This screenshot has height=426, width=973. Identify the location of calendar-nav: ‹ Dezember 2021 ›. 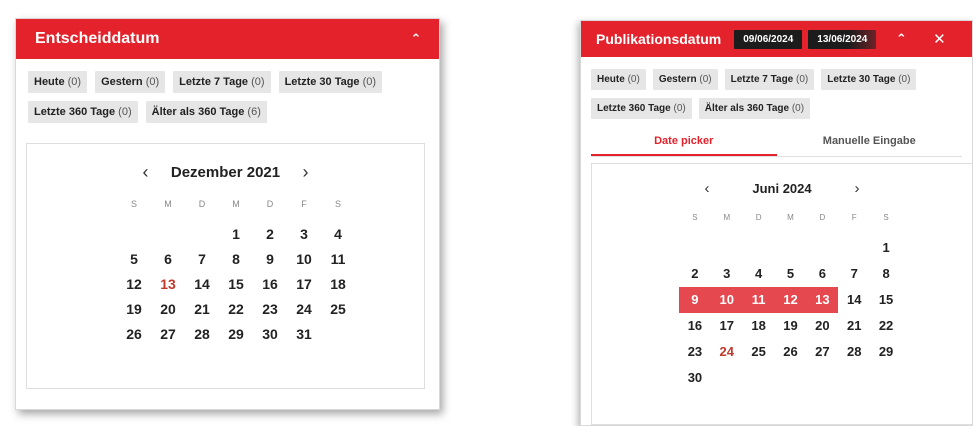
(225, 172).